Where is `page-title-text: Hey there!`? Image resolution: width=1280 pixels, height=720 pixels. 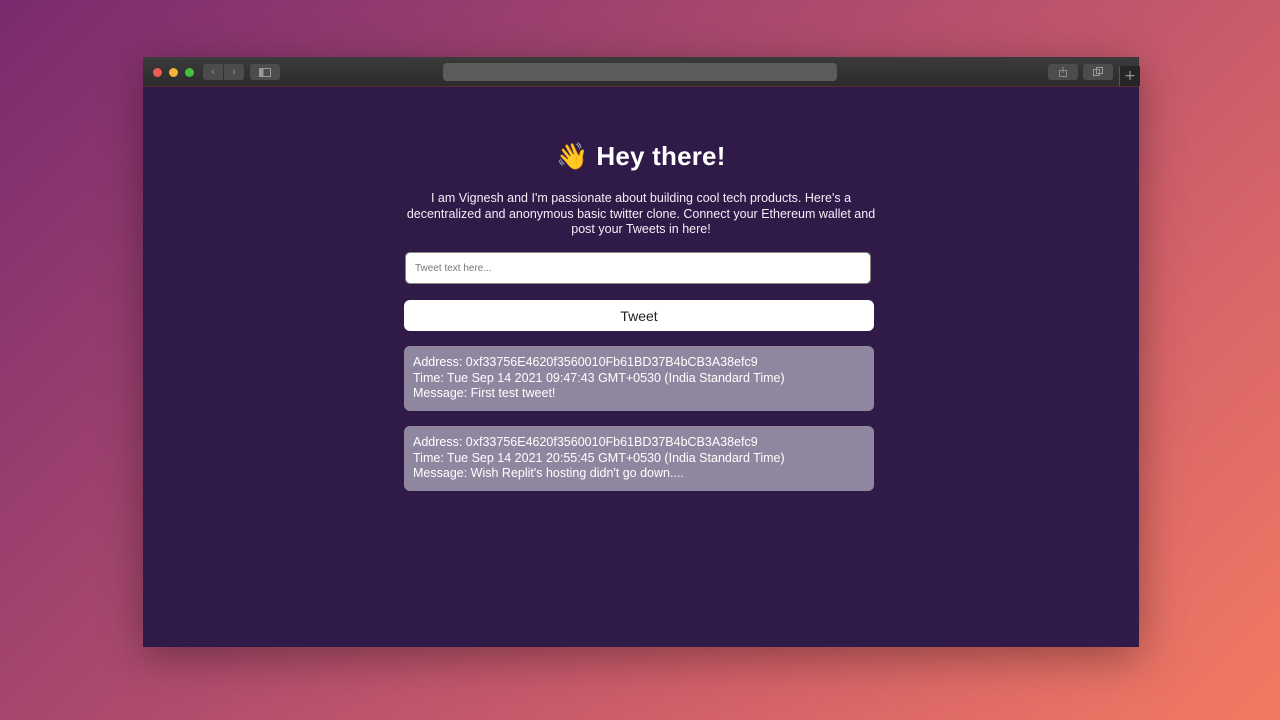
page-title-text: Hey there! is located at coordinates (661, 156).